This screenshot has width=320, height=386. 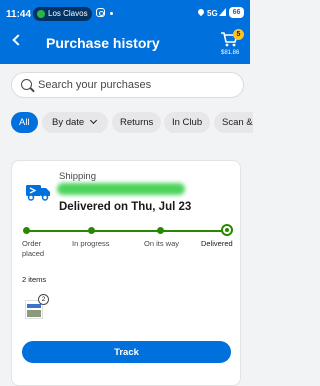 I want to click on progress-track-line, so click(x=127, y=231).